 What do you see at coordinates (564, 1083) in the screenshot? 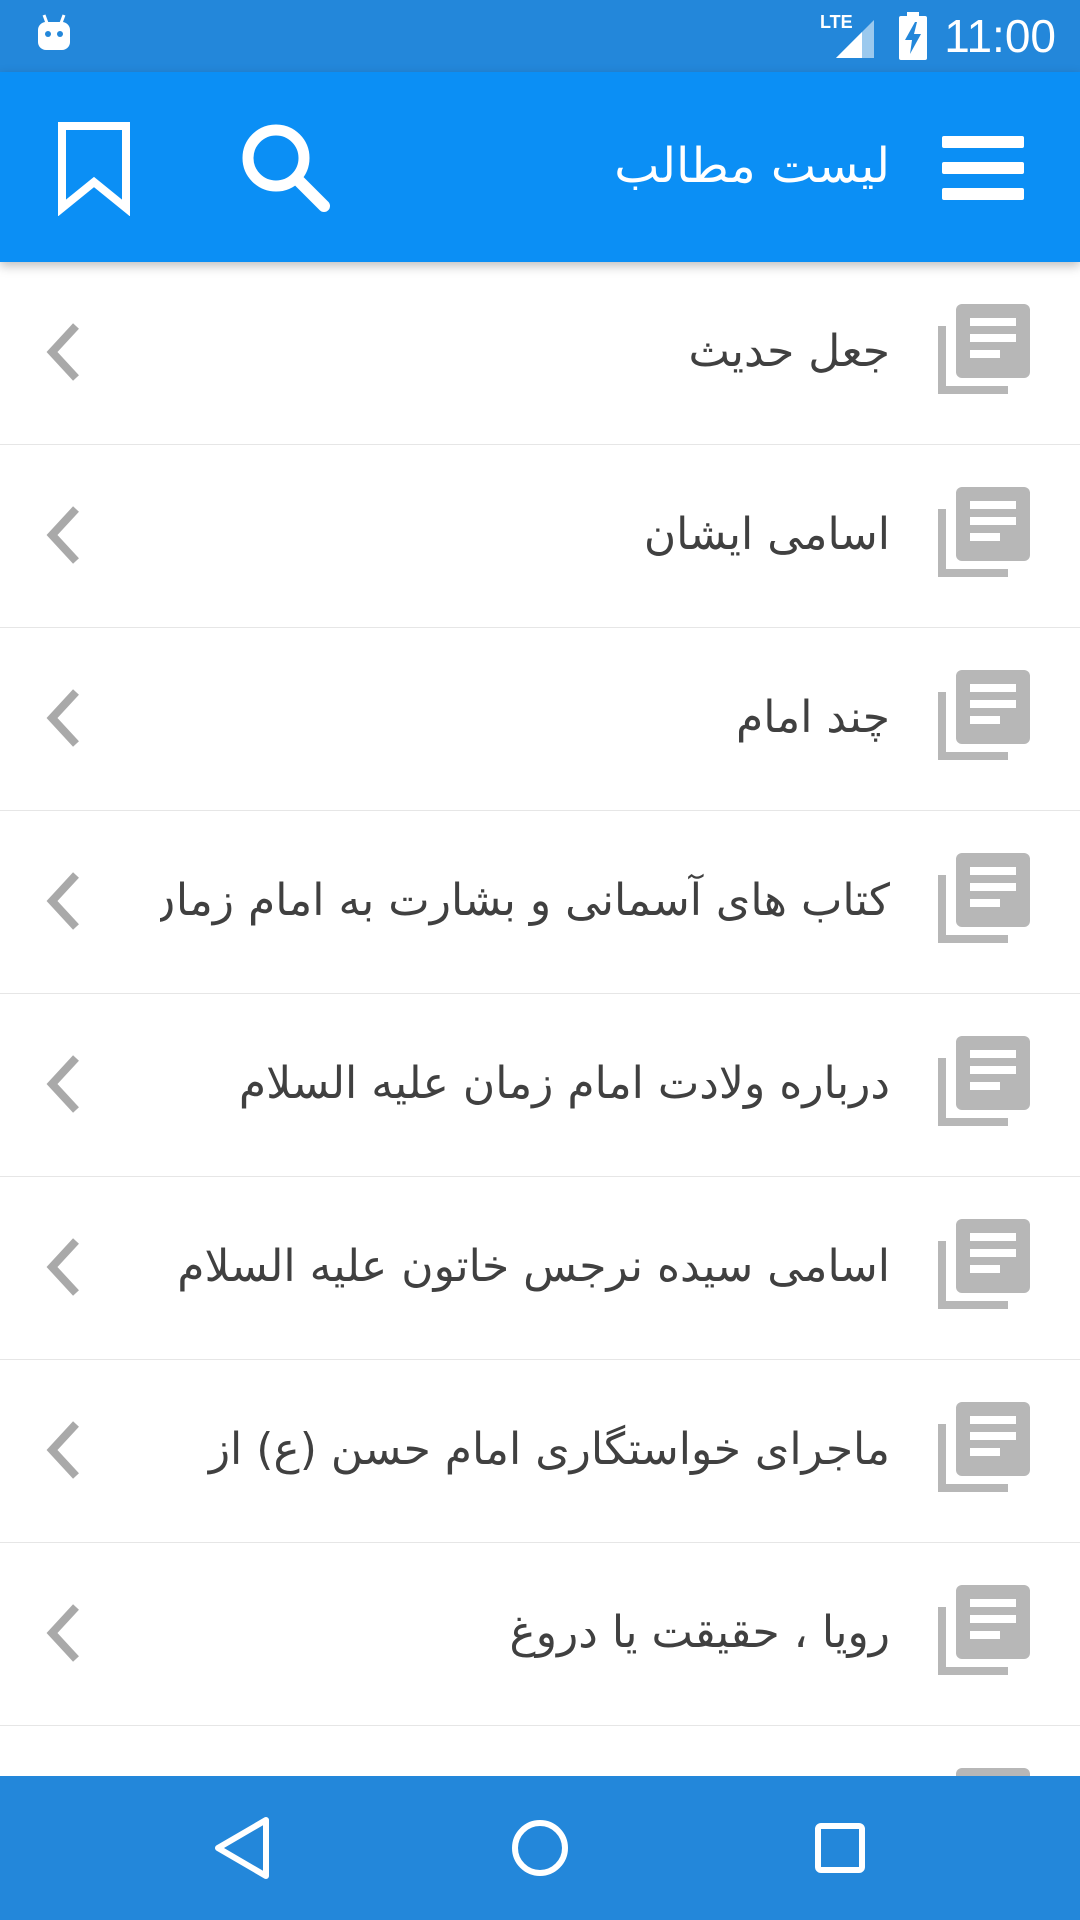
I see `list-item-label: درباره ولادت امام زمان علیه السلام` at bounding box center [564, 1083].